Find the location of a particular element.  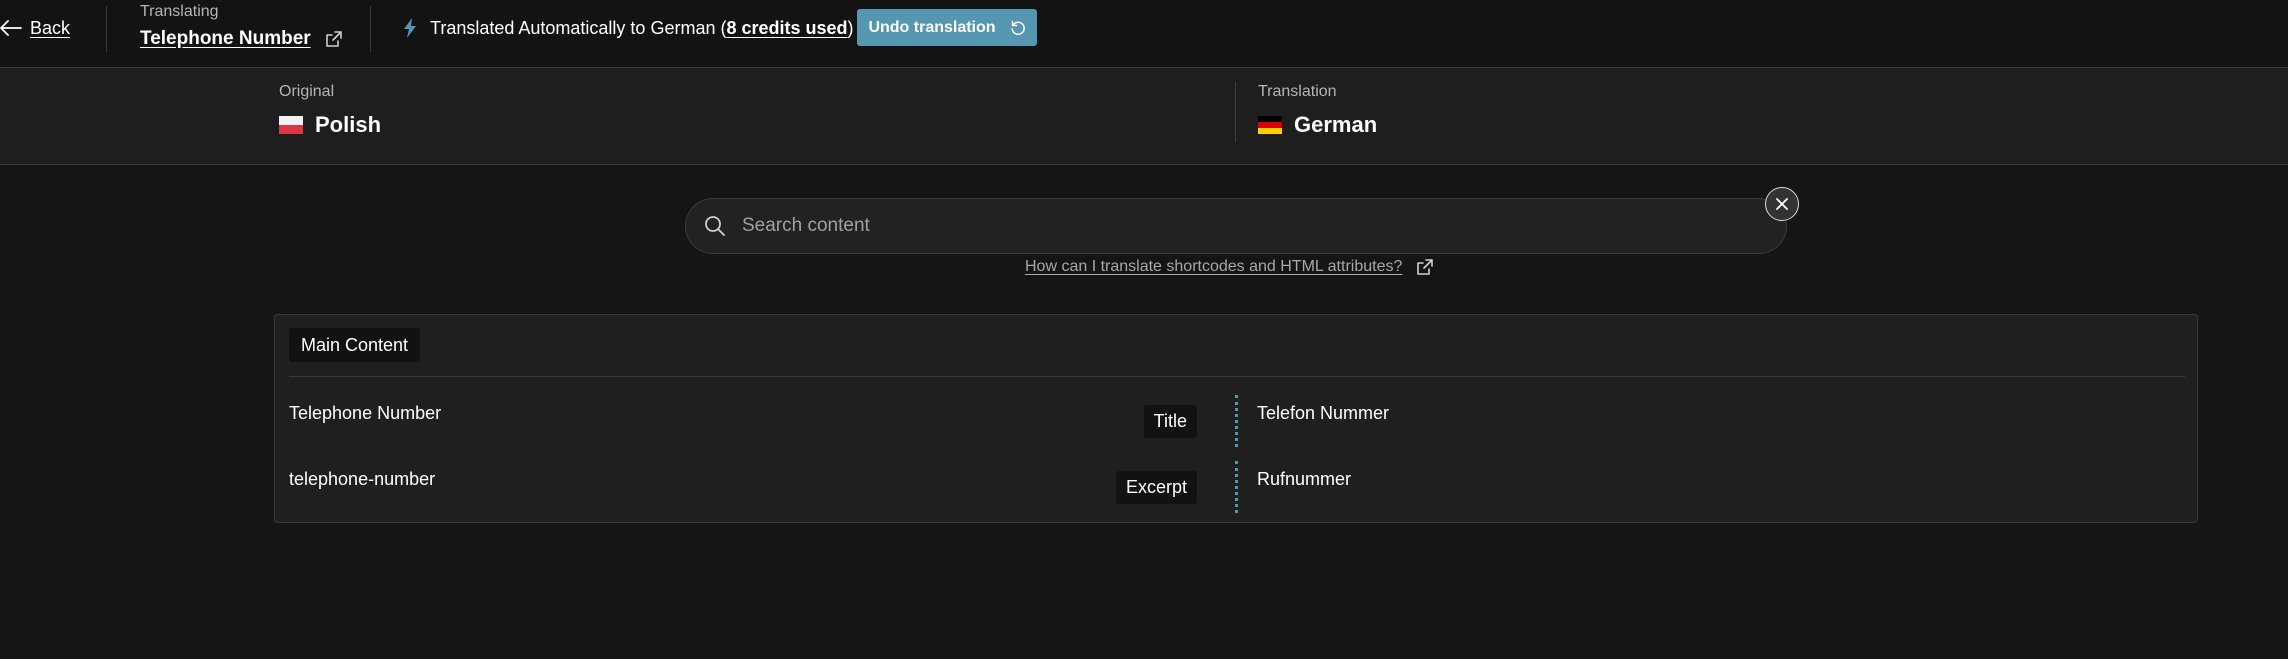

flag-poland-icon is located at coordinates (291, 125).